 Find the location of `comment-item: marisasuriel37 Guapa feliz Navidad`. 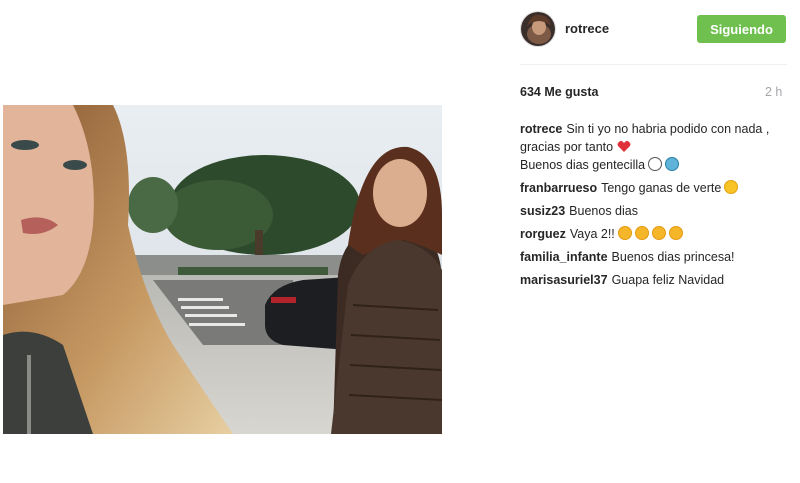

comment-item: marisasuriel37 Guapa feliz Navidad is located at coordinates (652, 280).